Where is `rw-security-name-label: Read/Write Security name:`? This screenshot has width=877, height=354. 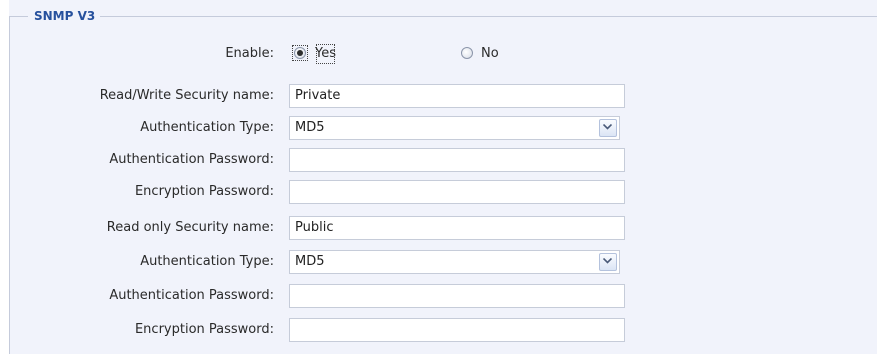 rw-security-name-label: Read/Write Security name: is located at coordinates (186, 95).